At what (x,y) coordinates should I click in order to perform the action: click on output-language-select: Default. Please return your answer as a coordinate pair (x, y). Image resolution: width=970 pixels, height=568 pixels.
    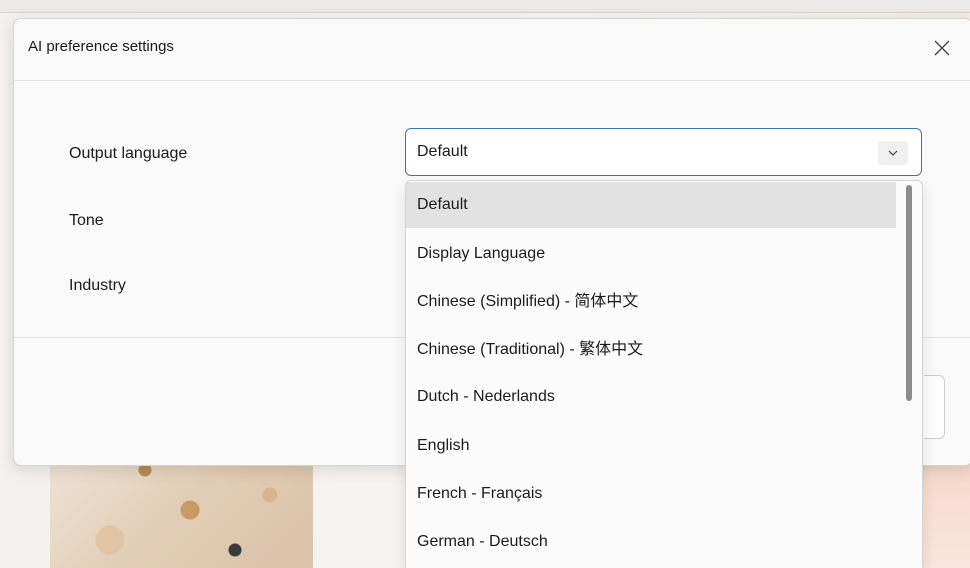
    Looking at the image, I should click on (663, 152).